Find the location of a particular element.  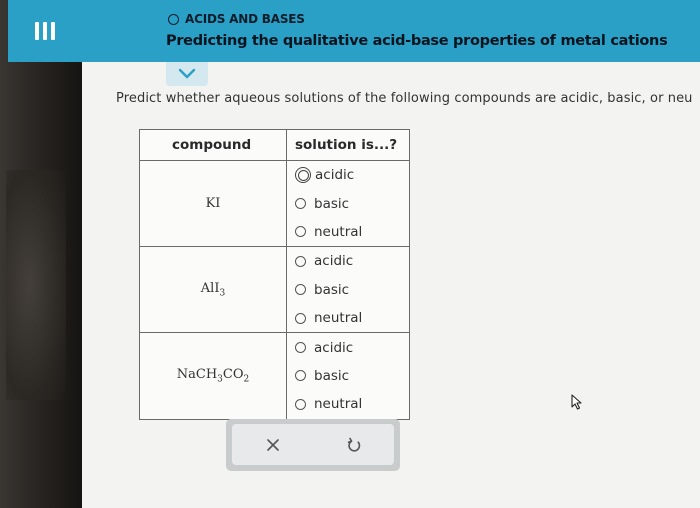

formula-part: CO is located at coordinates (233, 375).